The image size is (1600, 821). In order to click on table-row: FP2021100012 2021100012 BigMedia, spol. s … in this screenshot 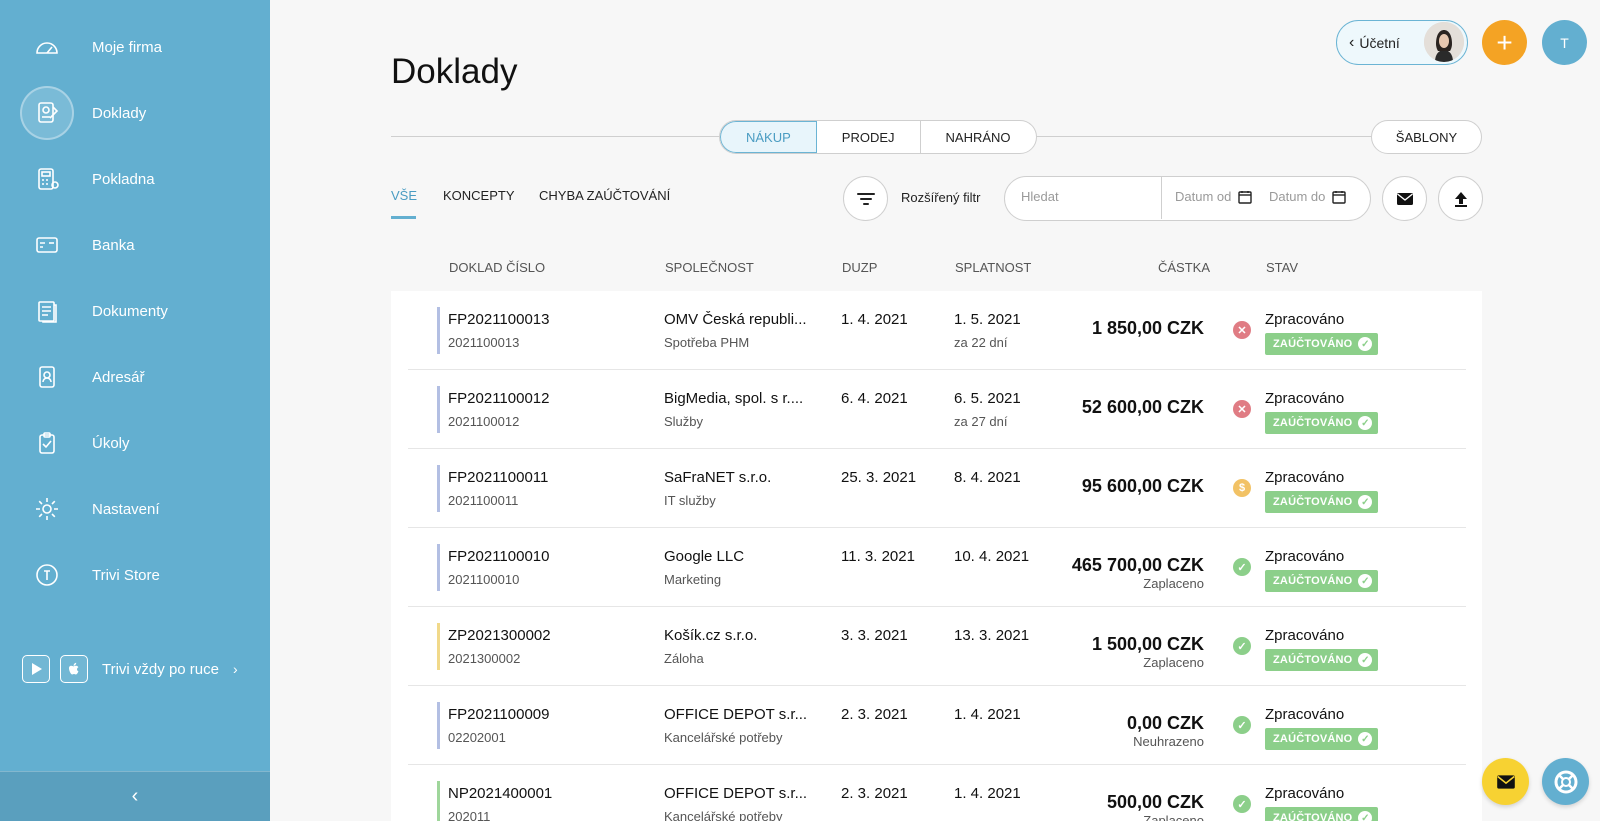, I will do `click(937, 409)`.